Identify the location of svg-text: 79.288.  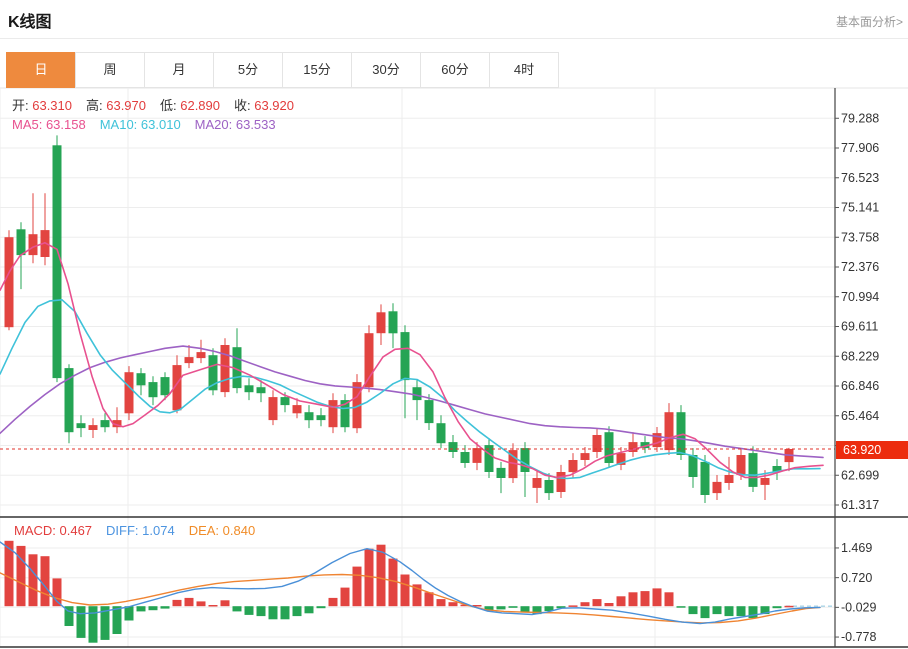
(860, 118).